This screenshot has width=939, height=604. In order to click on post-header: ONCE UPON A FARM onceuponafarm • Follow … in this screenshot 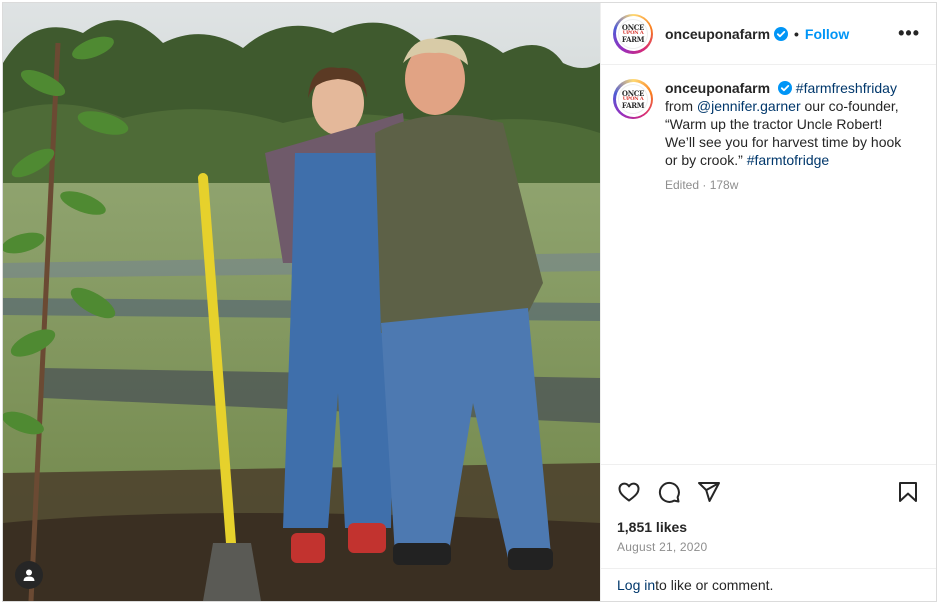, I will do `click(768, 34)`.